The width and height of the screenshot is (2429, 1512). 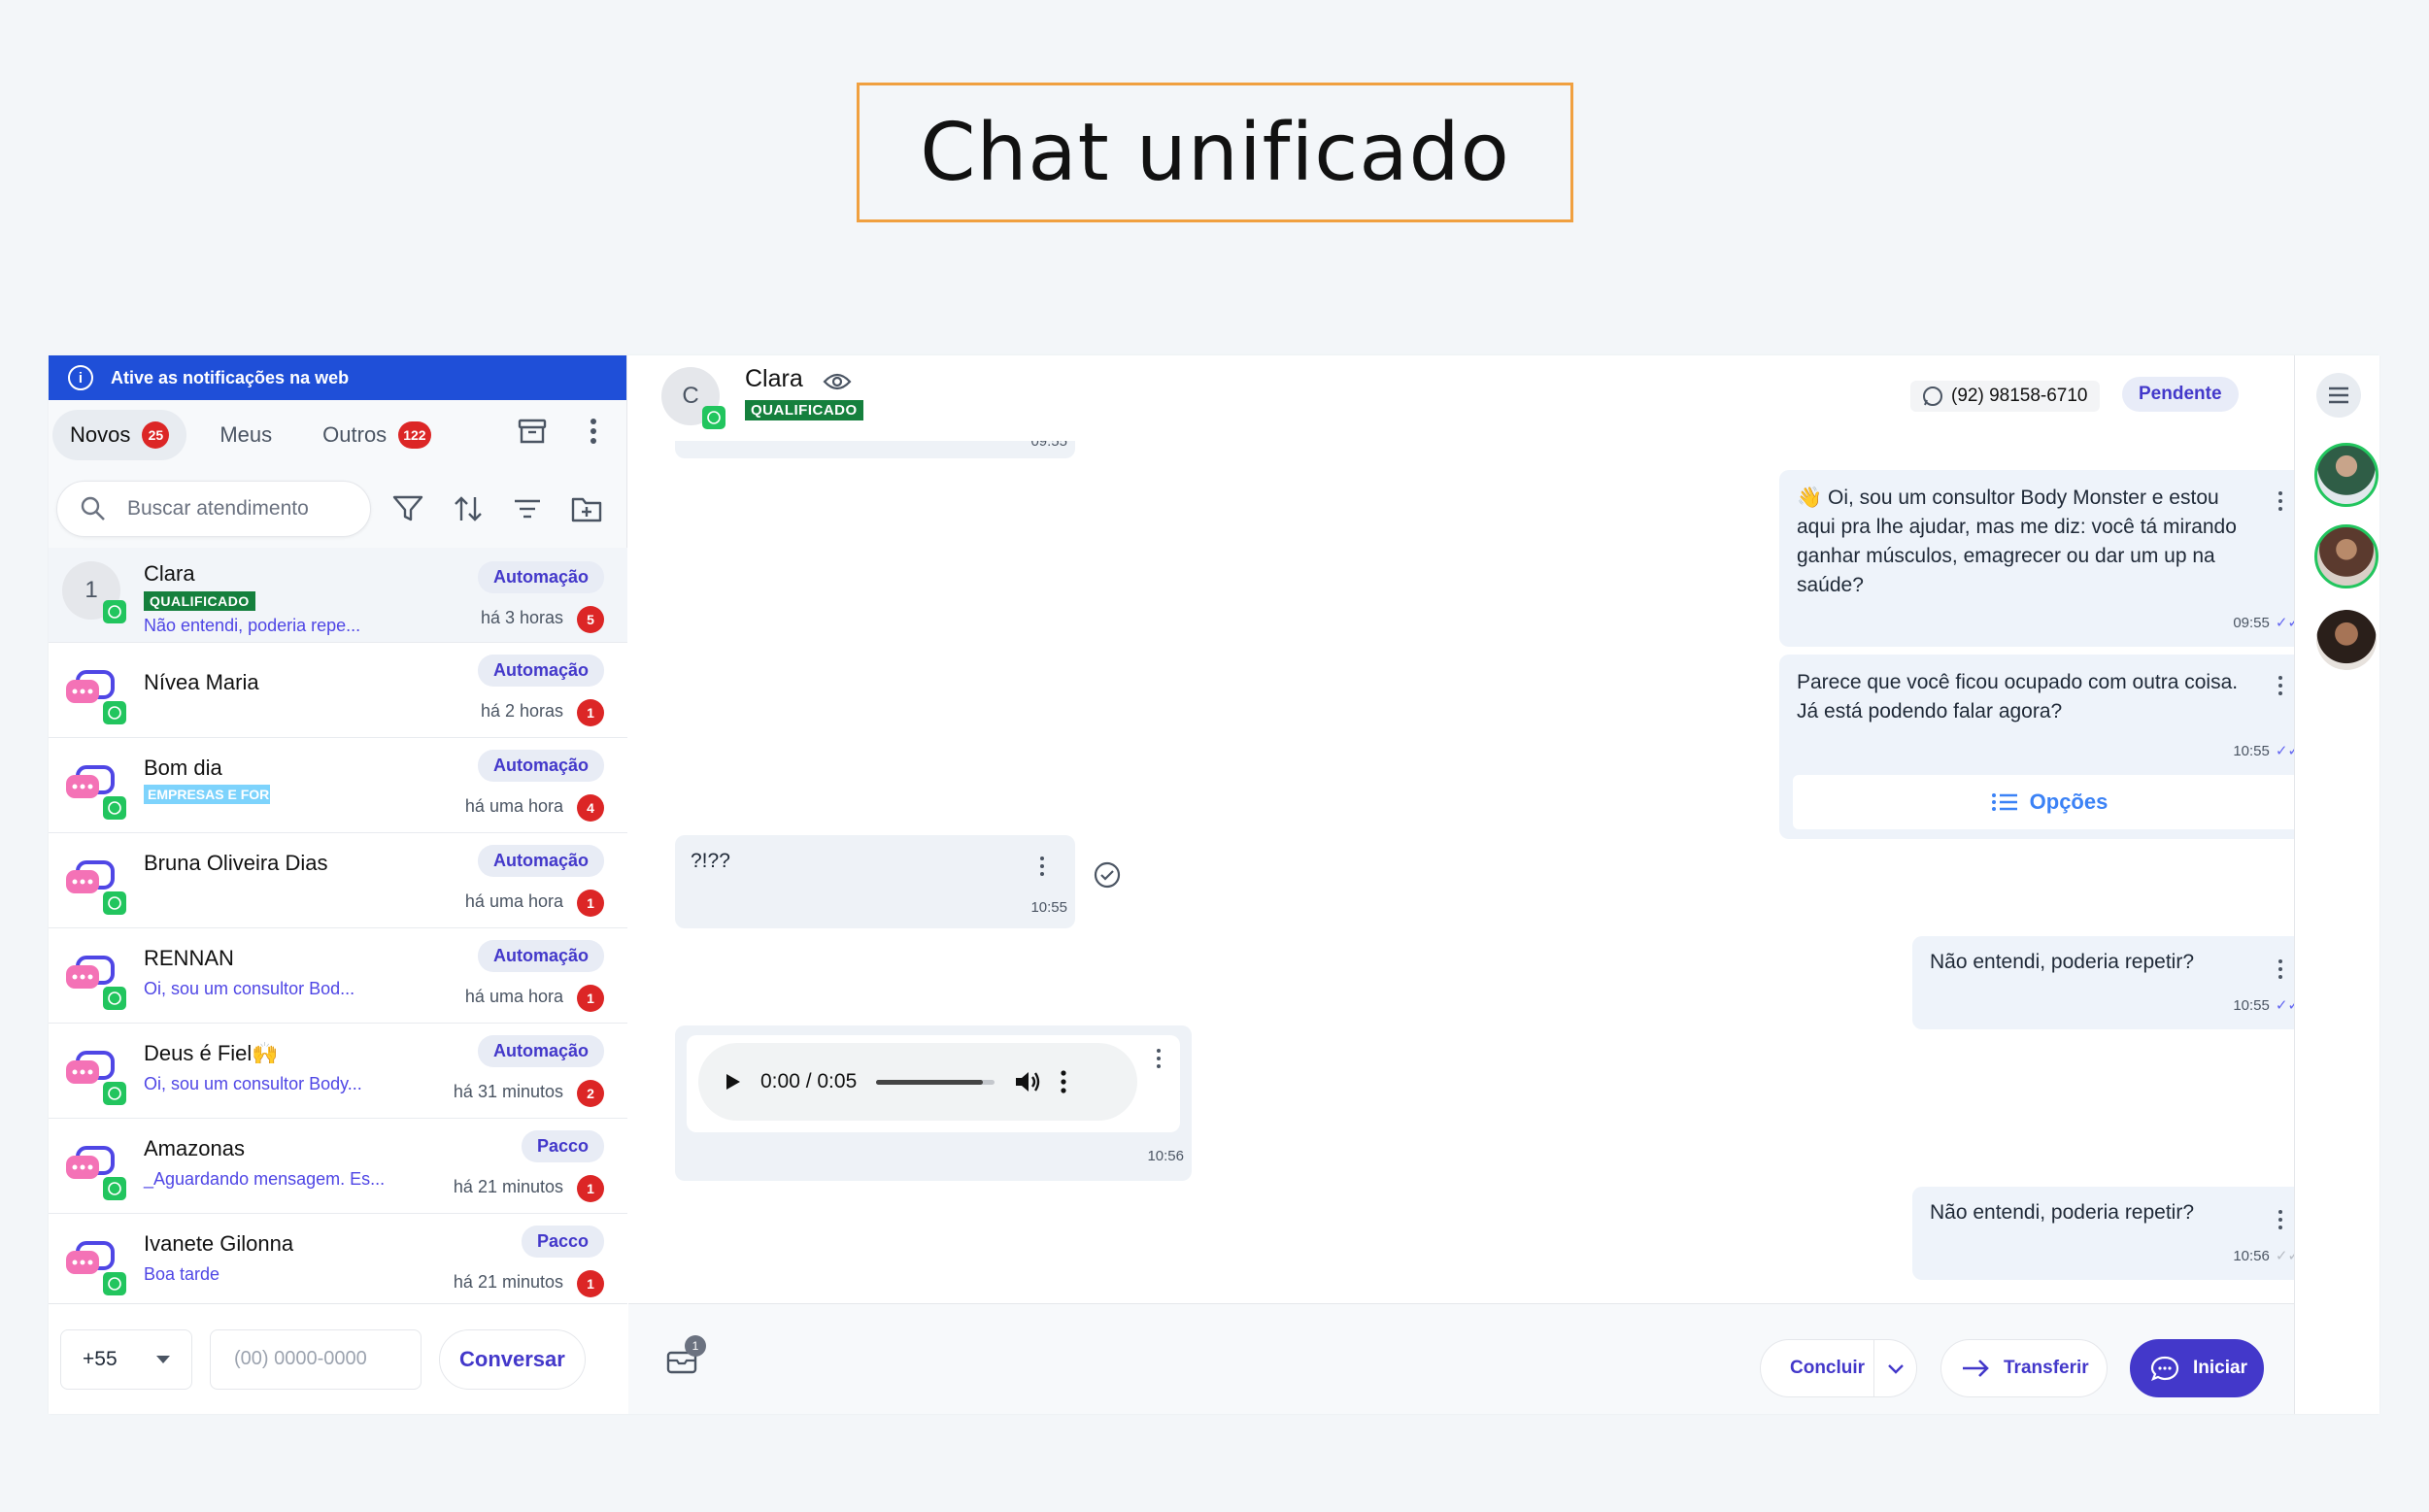 I want to click on search-row: Buscar atendimento, so click(x=337, y=509).